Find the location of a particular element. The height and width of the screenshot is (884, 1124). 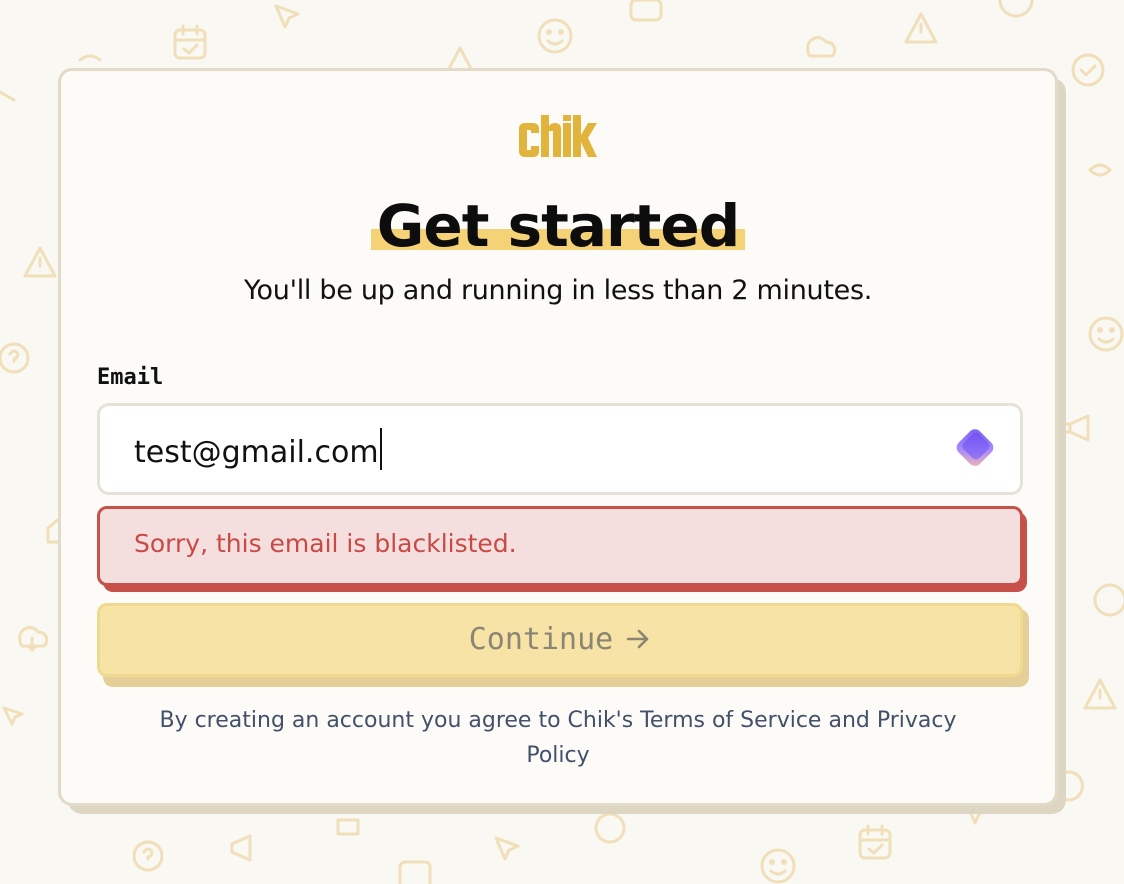

email-input-text: test@gmail.com is located at coordinates (256, 452).